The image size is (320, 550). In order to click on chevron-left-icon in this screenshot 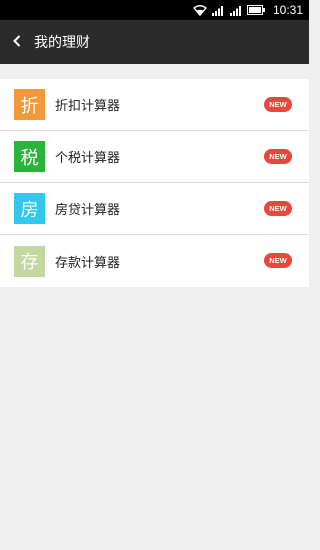, I will do `click(17, 42)`.